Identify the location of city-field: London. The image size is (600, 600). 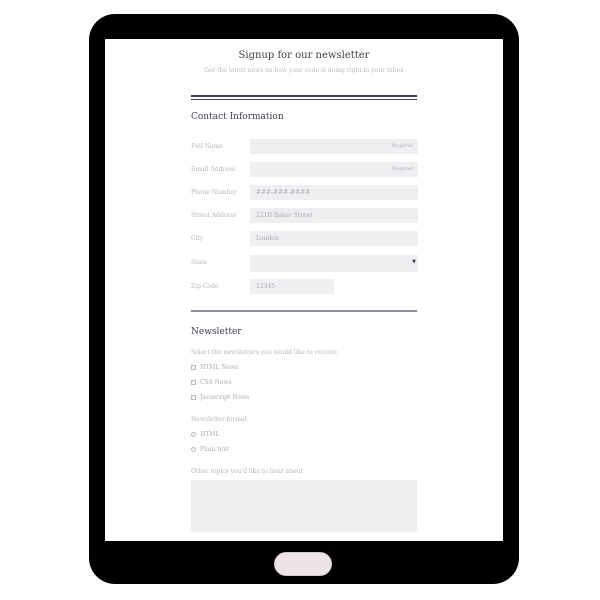
(334, 238).